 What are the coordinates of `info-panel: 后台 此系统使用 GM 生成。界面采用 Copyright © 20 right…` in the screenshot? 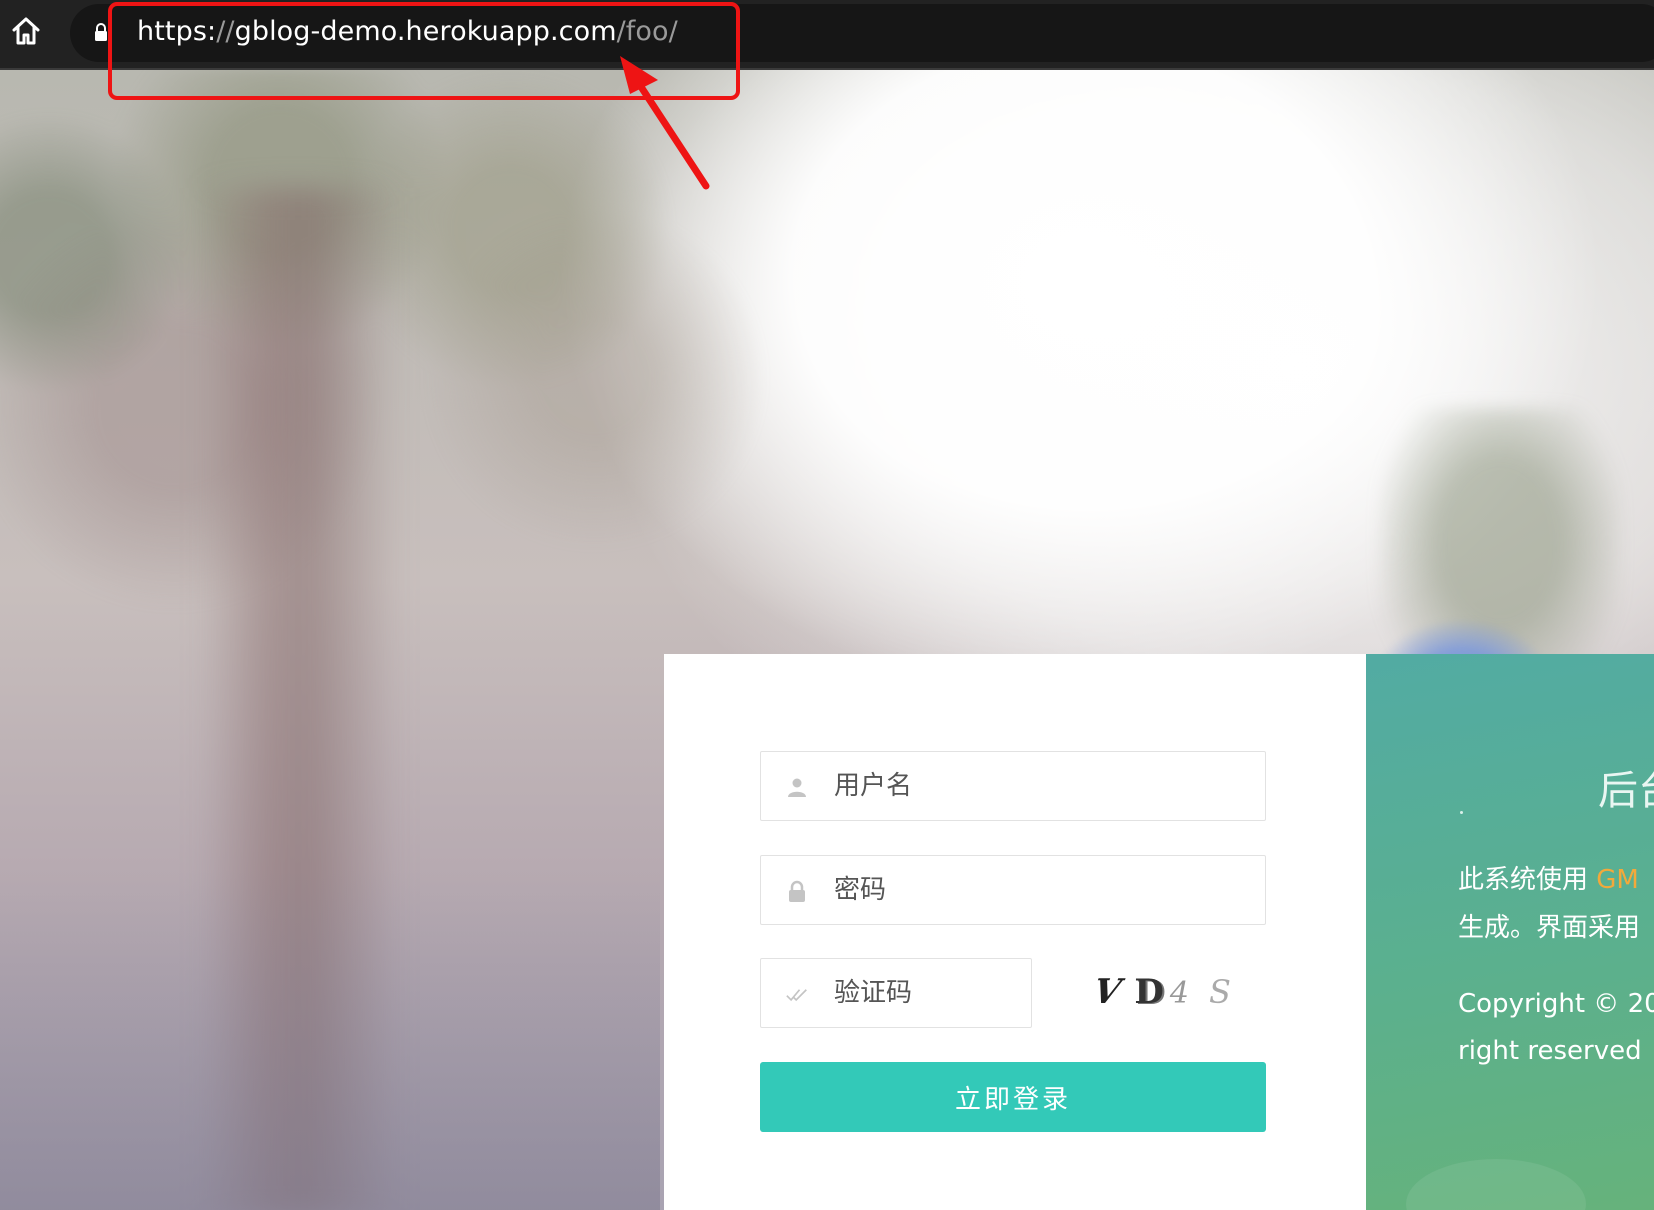 It's located at (1510, 932).